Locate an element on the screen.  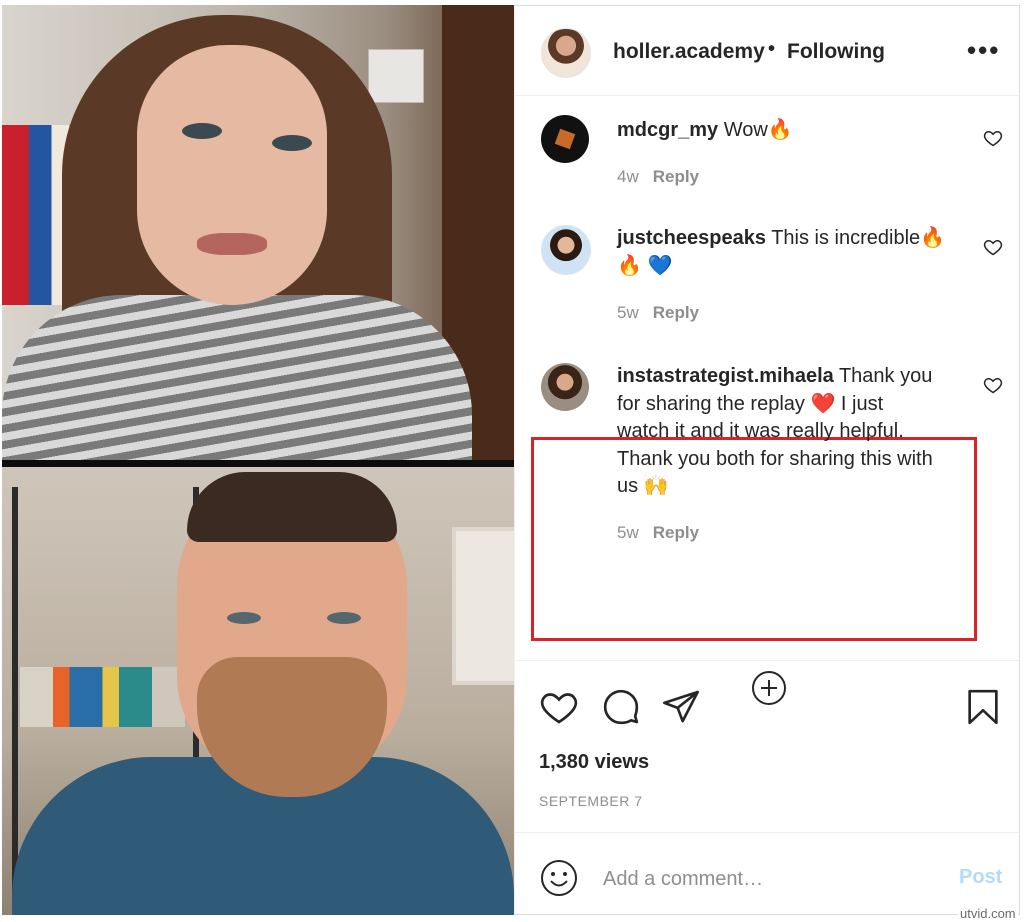
comment-icon is located at coordinates (621, 707).